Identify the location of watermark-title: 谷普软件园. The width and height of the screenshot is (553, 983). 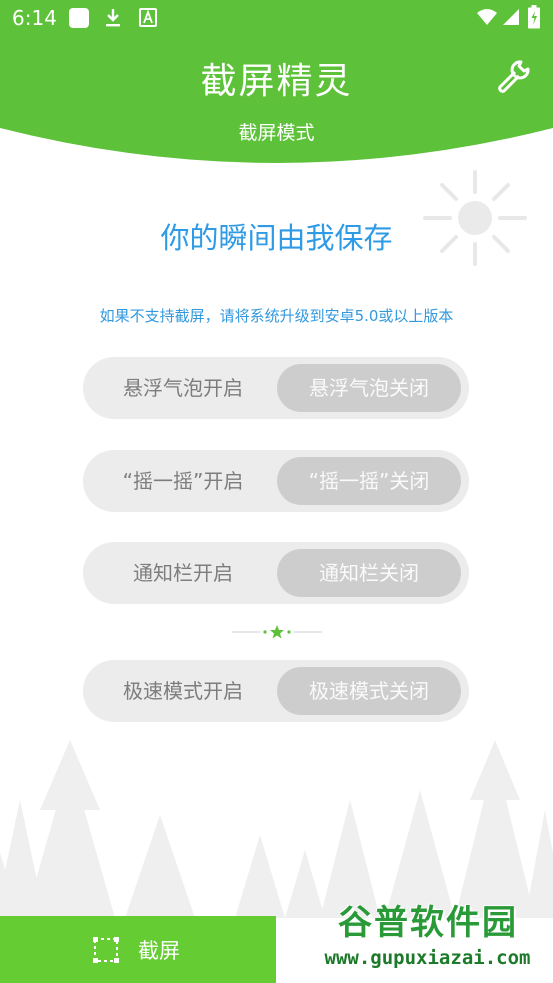
(428, 923).